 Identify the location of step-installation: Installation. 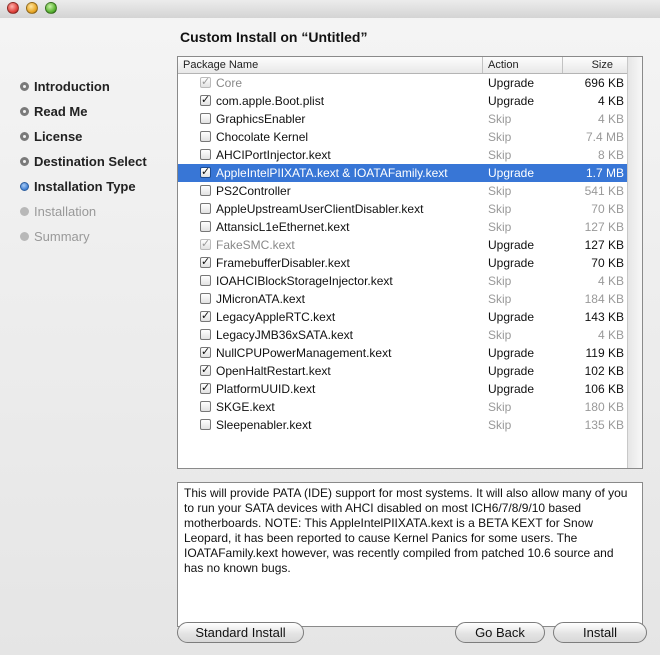
(93, 215).